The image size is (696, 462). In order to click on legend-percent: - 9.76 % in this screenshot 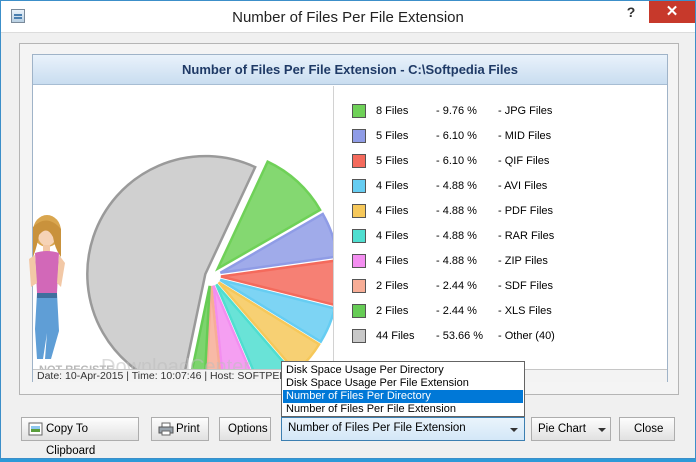, I will do `click(456, 111)`.